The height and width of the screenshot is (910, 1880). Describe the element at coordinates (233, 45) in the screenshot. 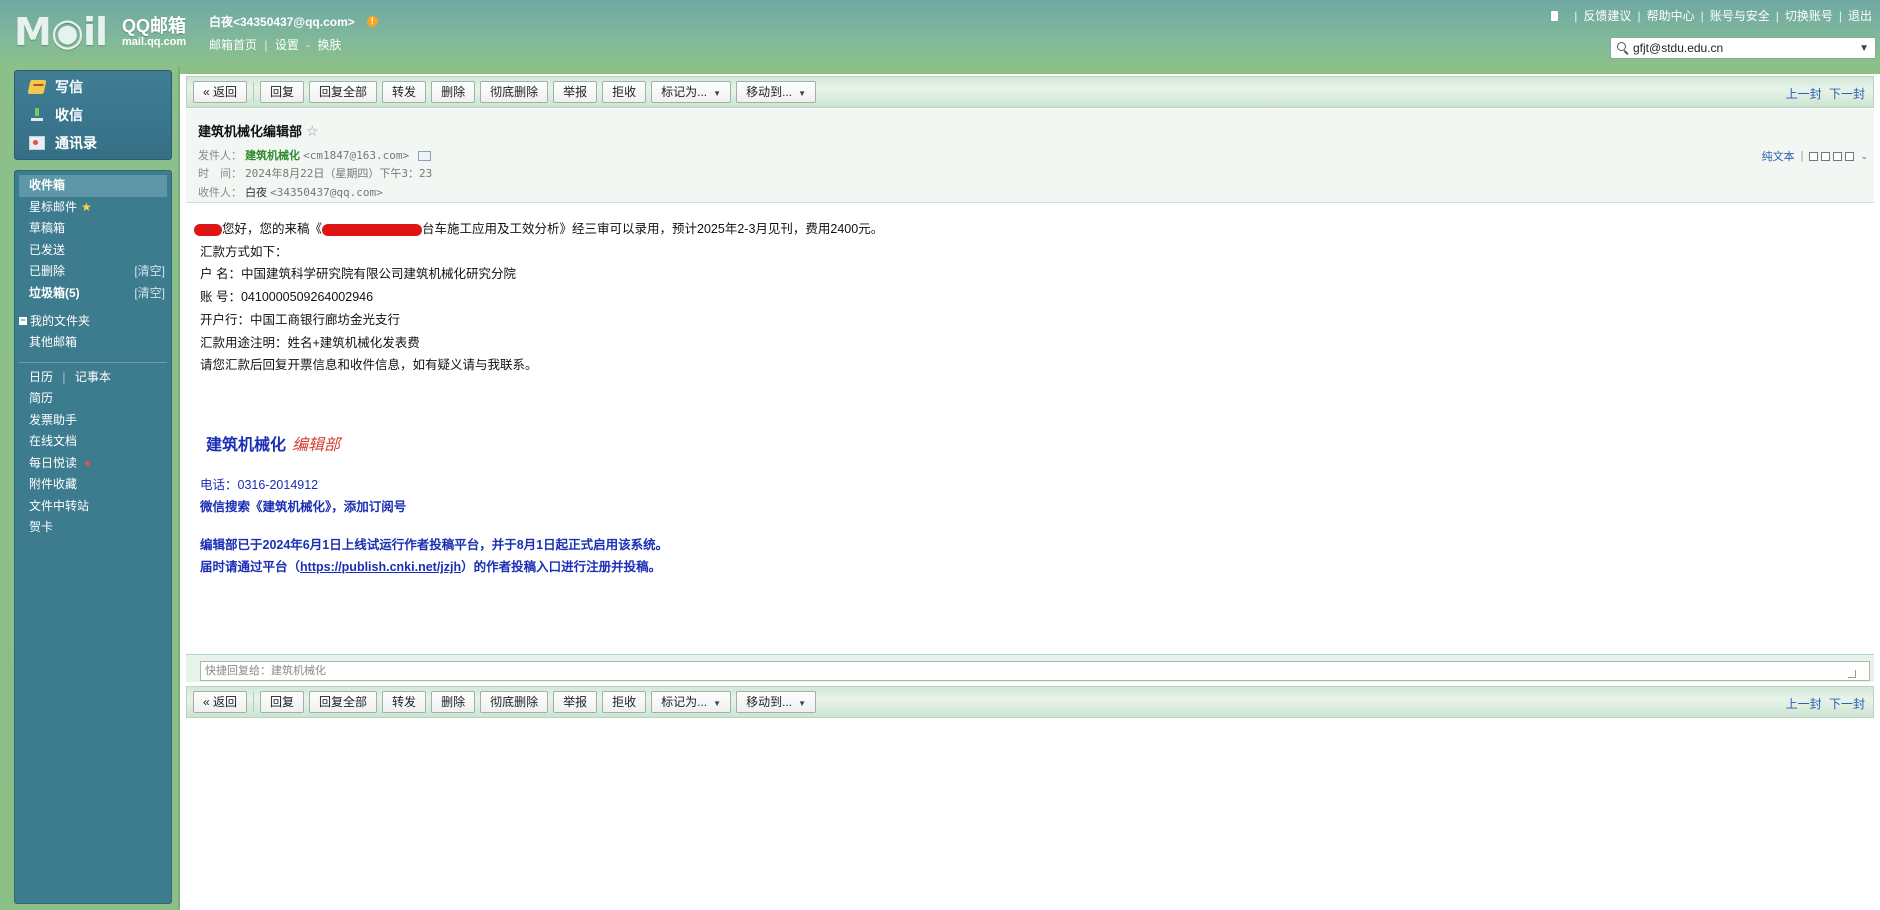

I see `mailbox-home-link: 邮箱首页` at that location.